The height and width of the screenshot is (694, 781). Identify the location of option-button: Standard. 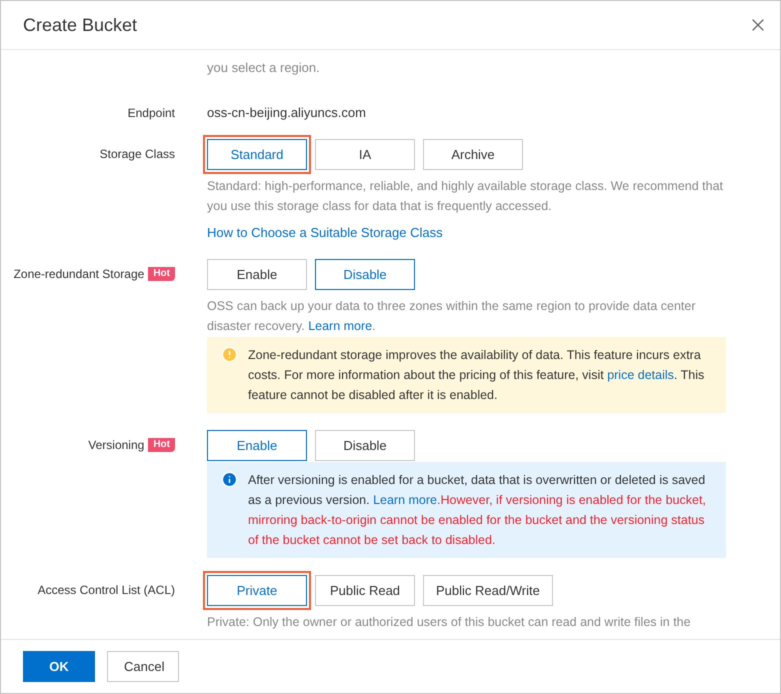
(257, 154).